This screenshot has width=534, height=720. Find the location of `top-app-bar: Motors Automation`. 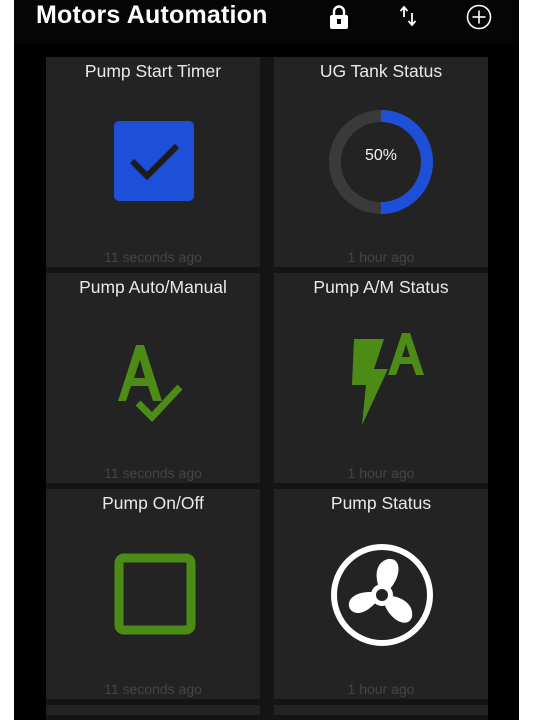

top-app-bar: Motors Automation is located at coordinates (266, 22).